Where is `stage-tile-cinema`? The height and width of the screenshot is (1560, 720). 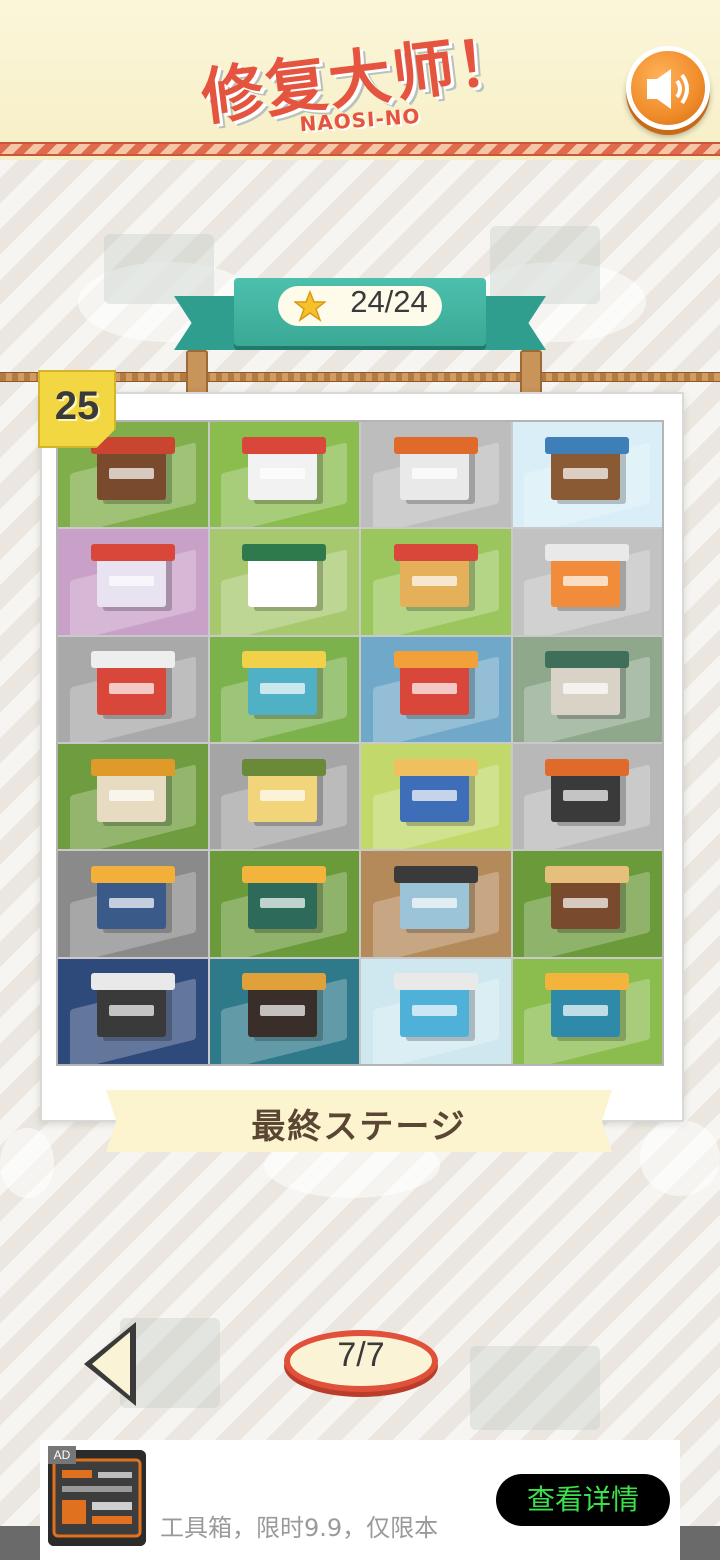
stage-tile-cinema is located at coordinates (133, 1011).